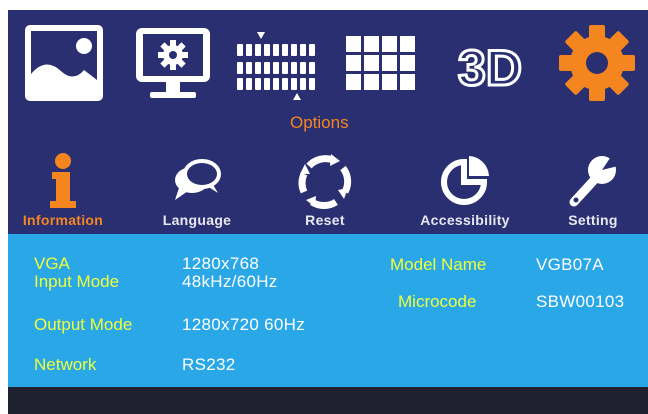 Image resolution: width=648 pixels, height=414 pixels. I want to click on bottom-bar, so click(328, 400).